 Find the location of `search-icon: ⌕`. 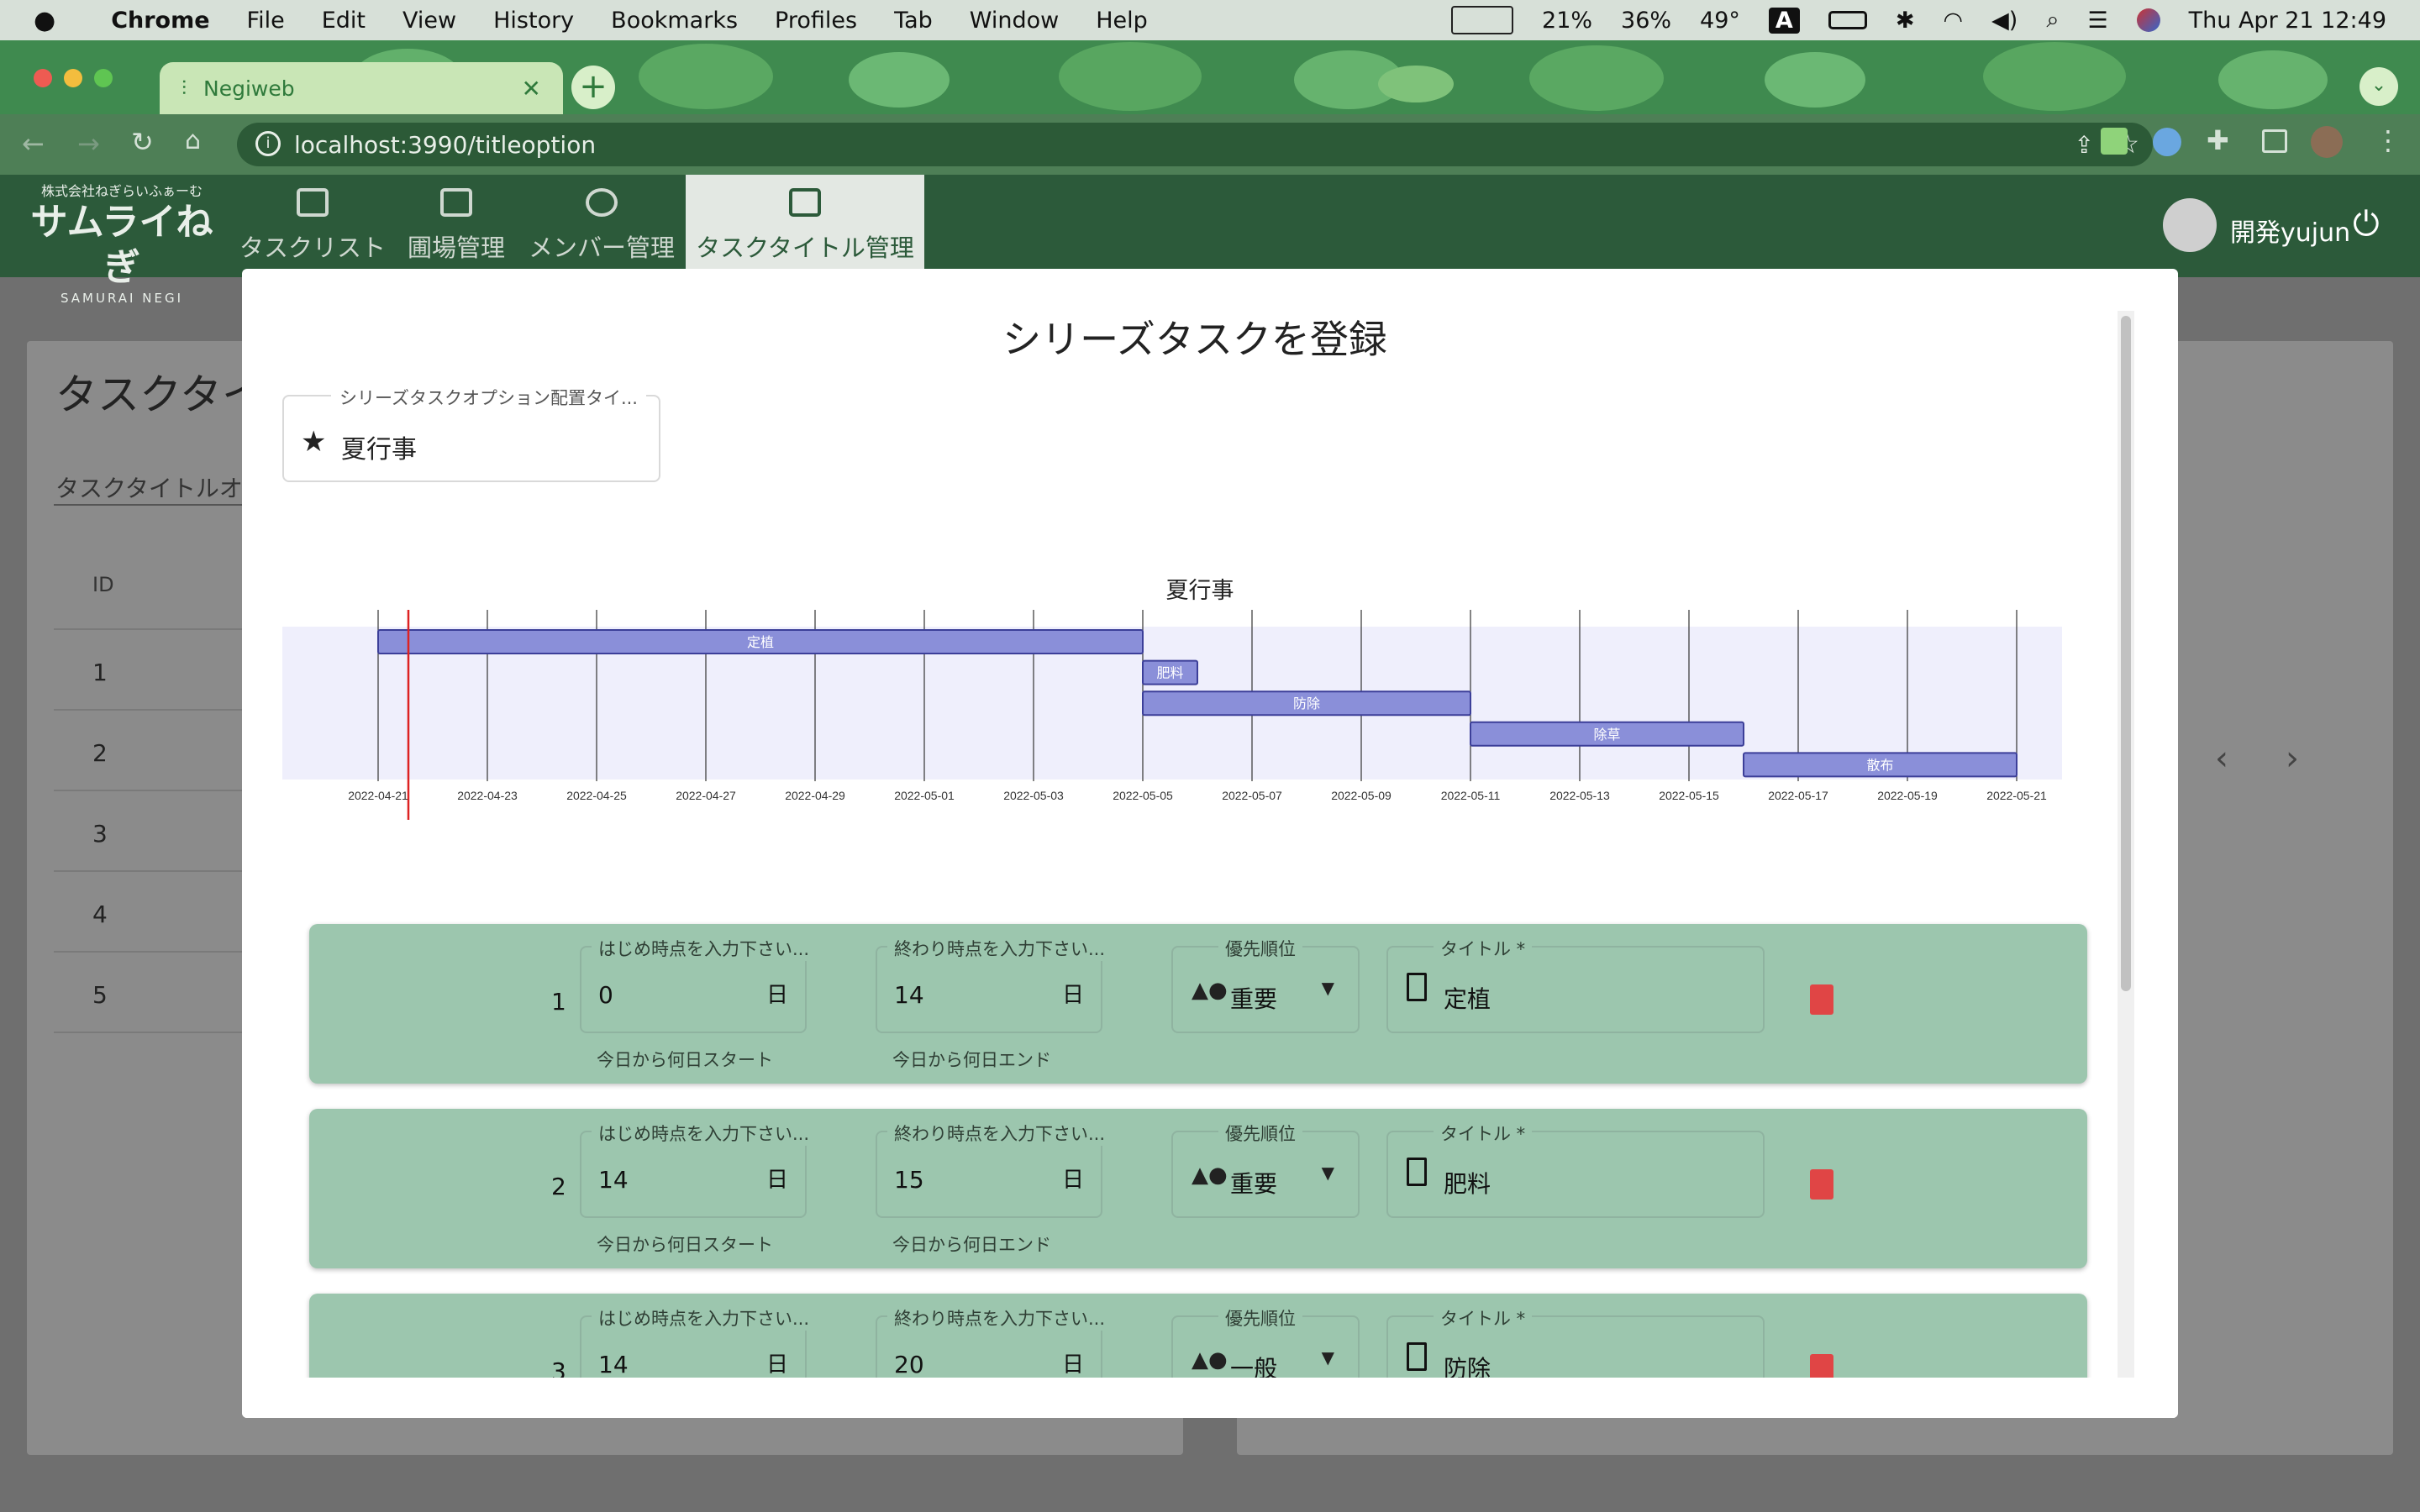

search-icon: ⌕ is located at coordinates (2052, 20).